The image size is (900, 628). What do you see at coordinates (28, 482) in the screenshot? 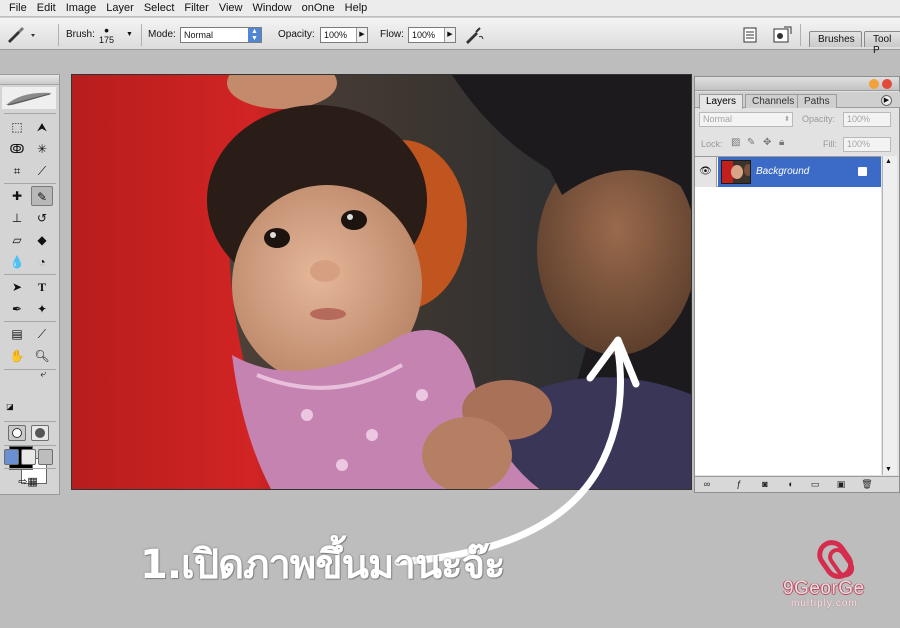
I see `imageready-jump-icon: ⇨▦` at bounding box center [28, 482].